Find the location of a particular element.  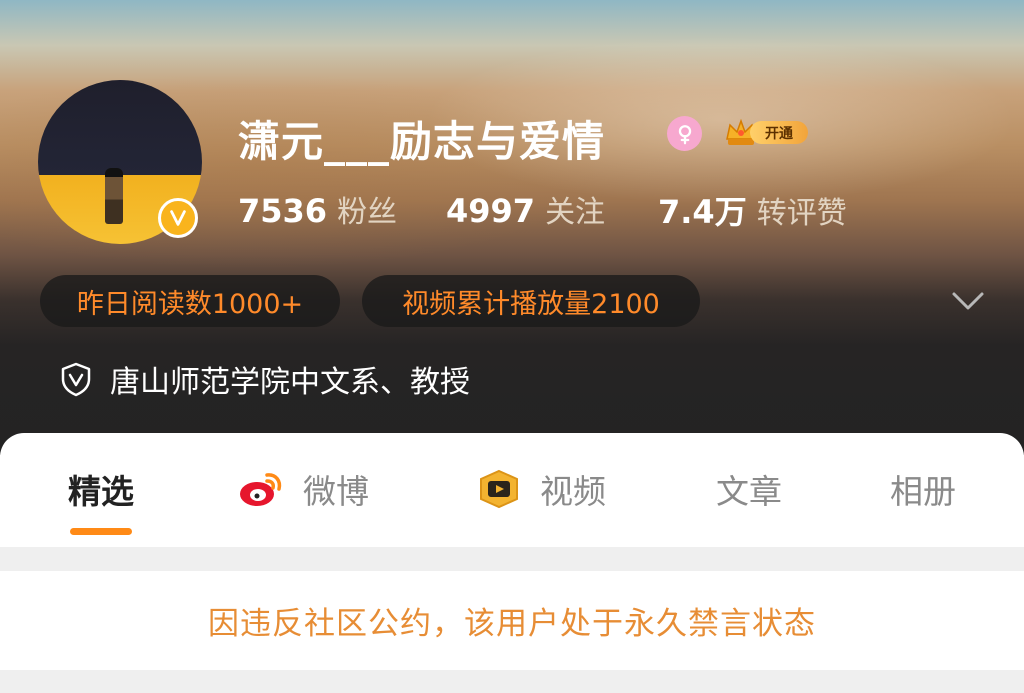

verified-v-icon is located at coordinates (178, 218).